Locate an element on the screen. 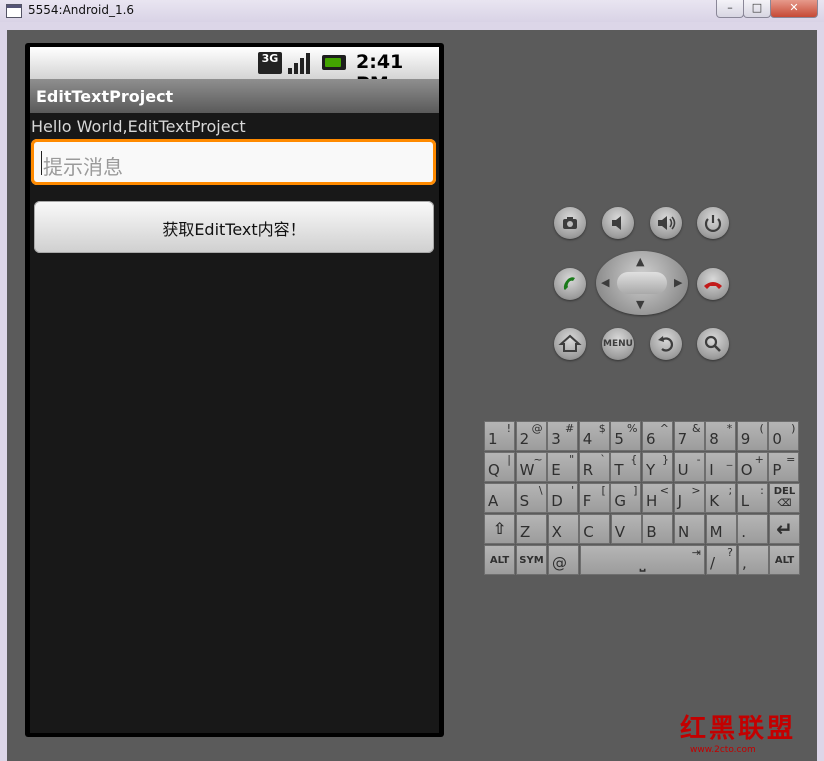 The height and width of the screenshot is (761, 824). dpad-center-button is located at coordinates (642, 283).